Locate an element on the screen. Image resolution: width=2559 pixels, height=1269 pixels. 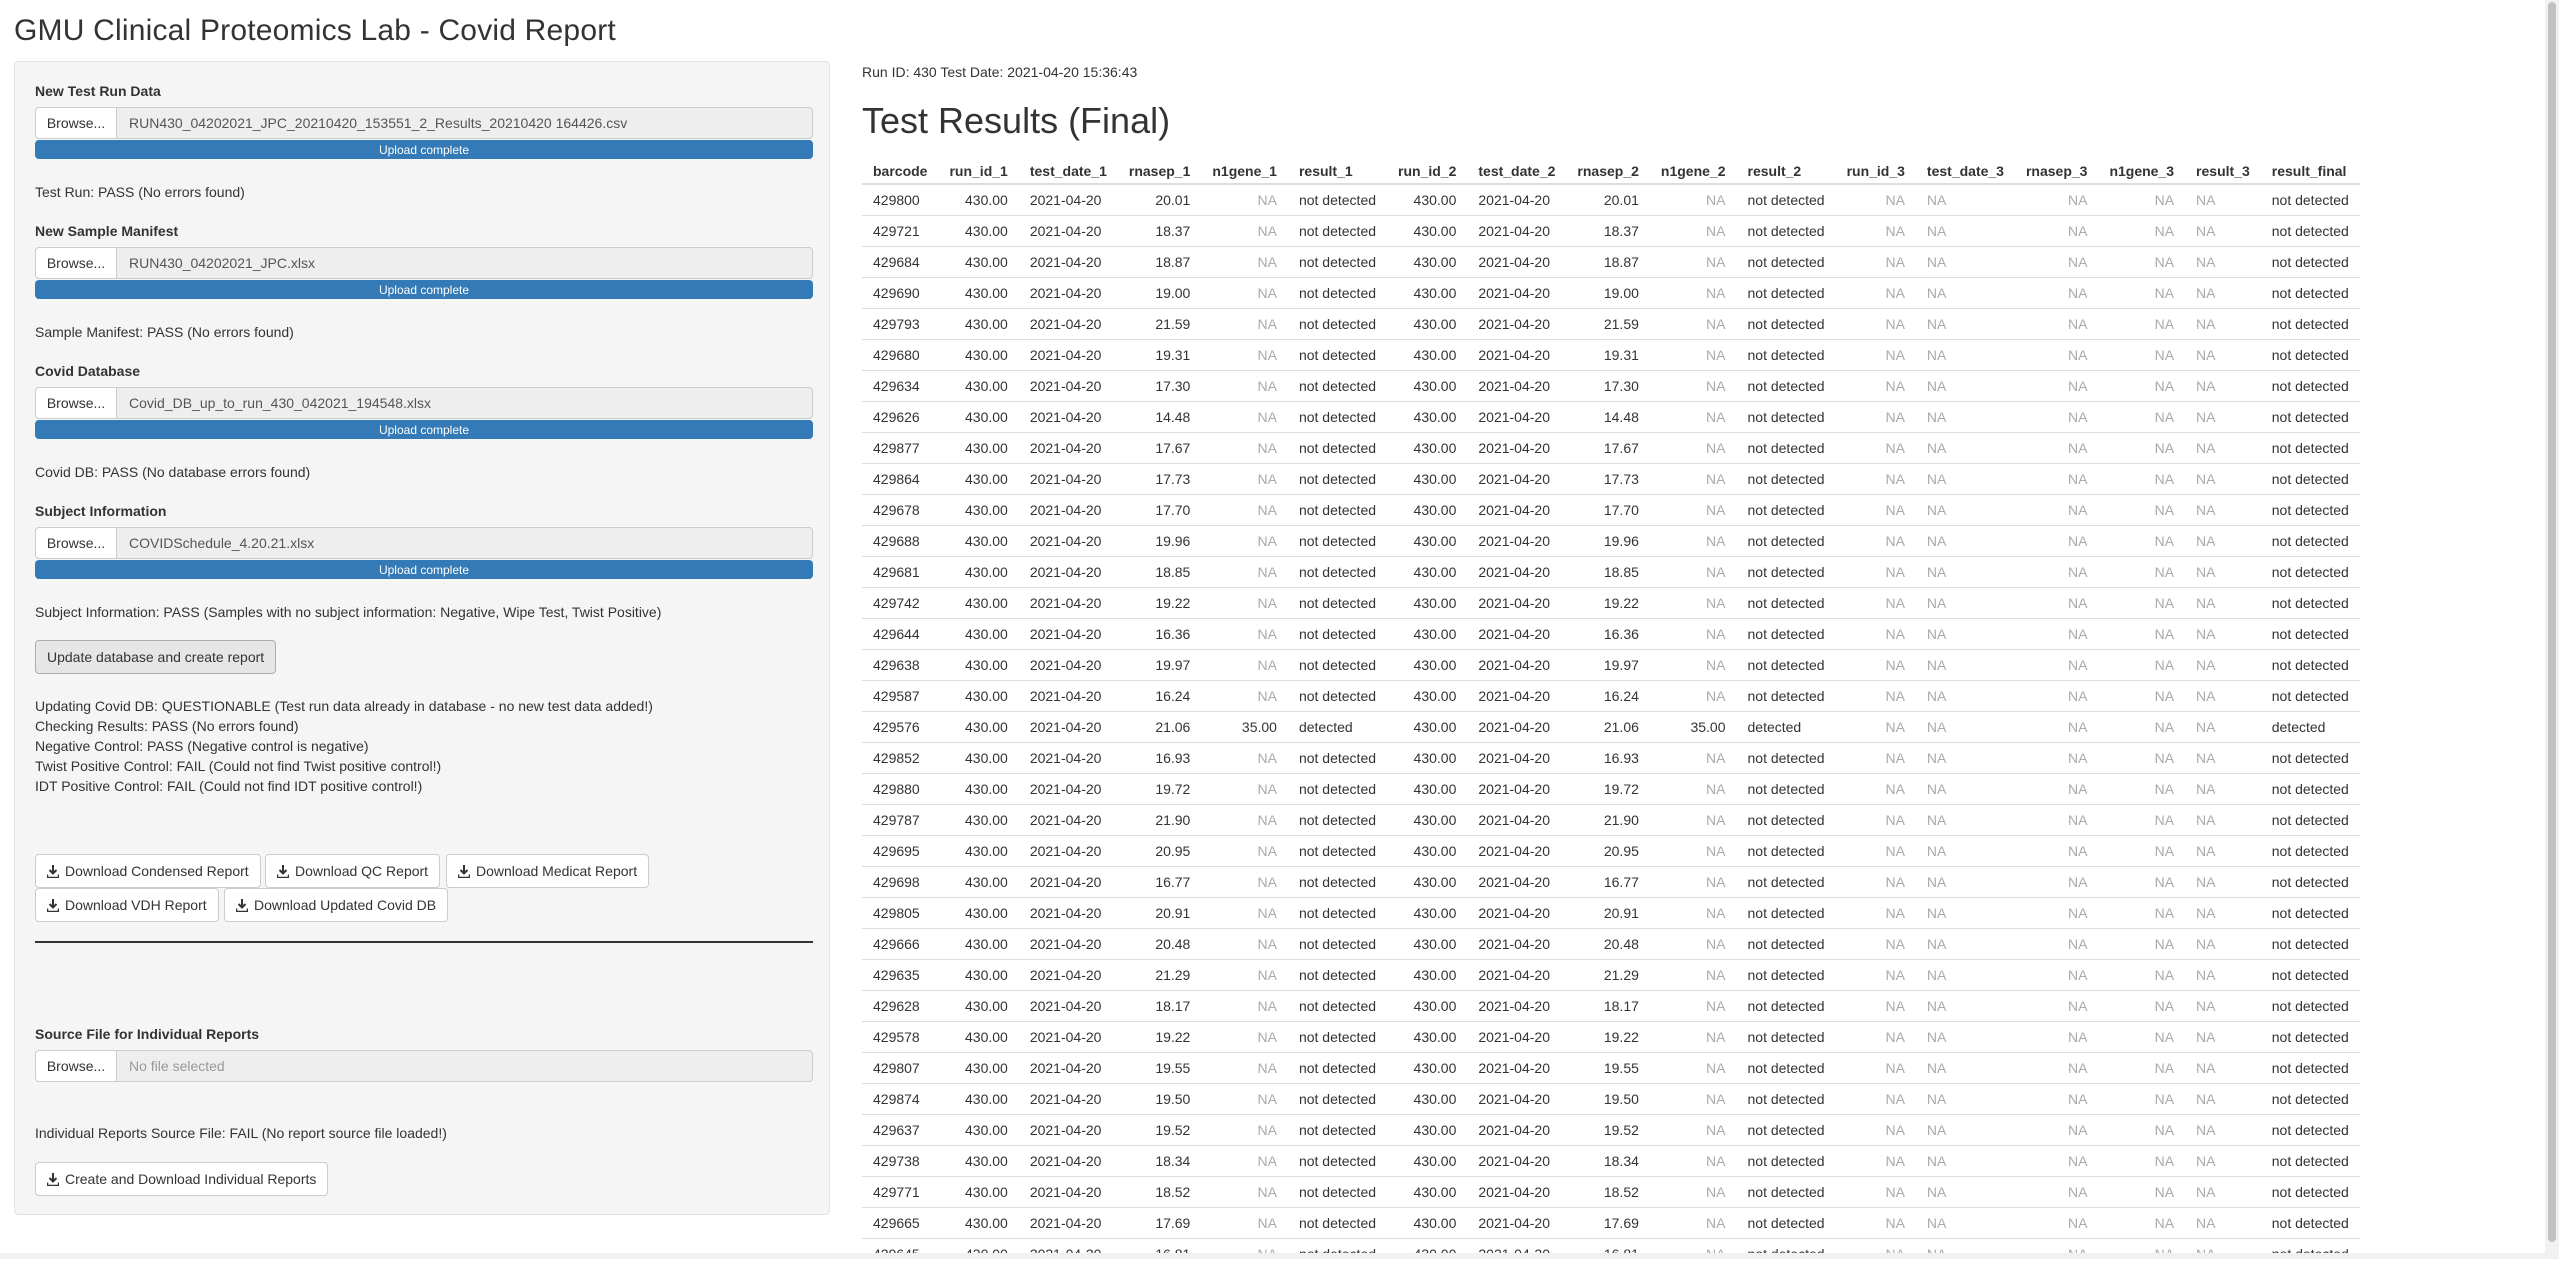
update-database-button: Update database and create report is located at coordinates (155, 657).